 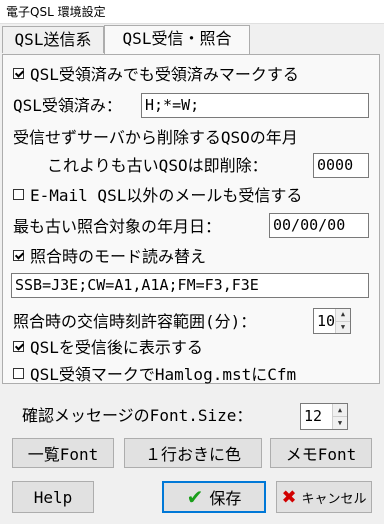 What do you see at coordinates (53, 39) in the screenshot?
I see `tab-qsl-send: QSL送信系` at bounding box center [53, 39].